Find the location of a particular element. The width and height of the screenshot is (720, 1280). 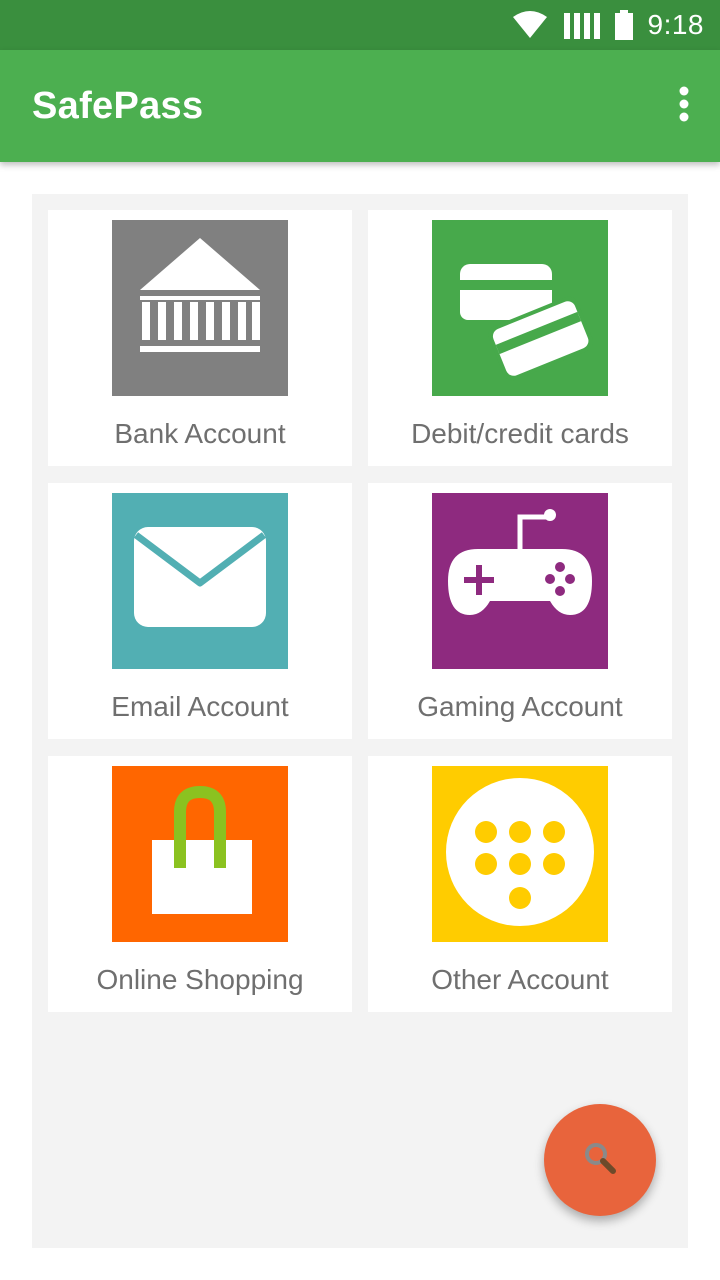

gamepad-icon is located at coordinates (520, 581).